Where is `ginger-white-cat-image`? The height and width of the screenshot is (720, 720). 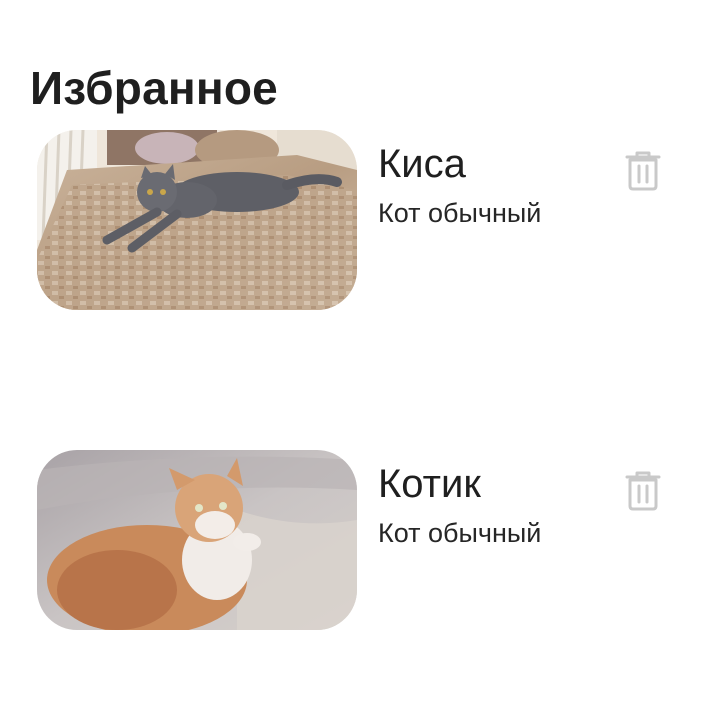
ginger-white-cat-image is located at coordinates (197, 540).